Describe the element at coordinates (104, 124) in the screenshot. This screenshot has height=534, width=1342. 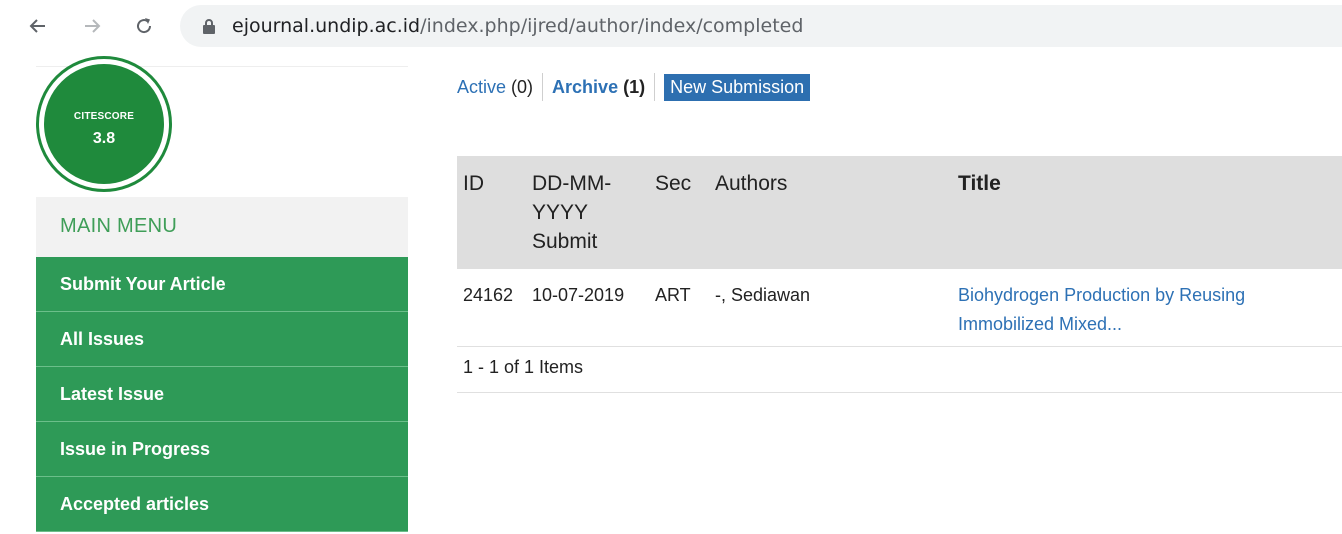
I see `citescore-badge: CITESCORE 3.8` at that location.